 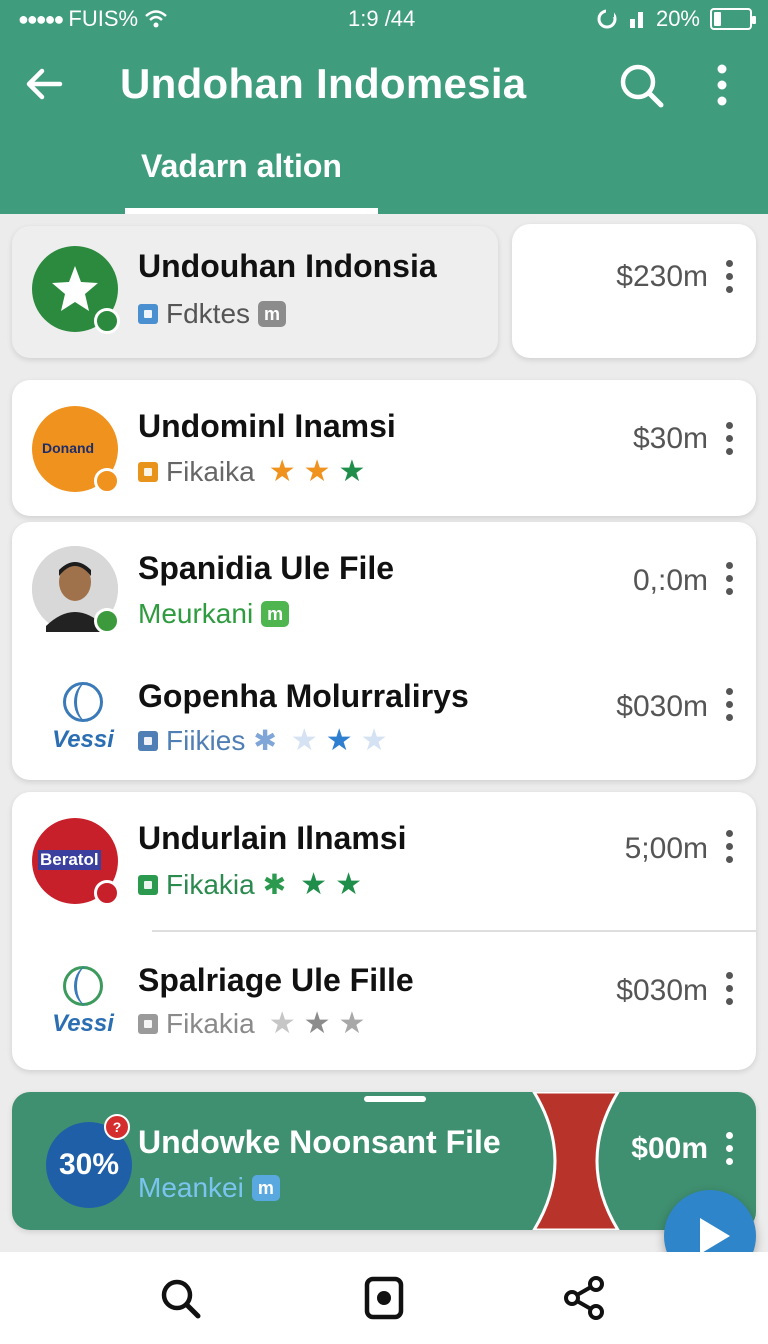 What do you see at coordinates (156, 19) in the screenshot?
I see `wifi-icon` at bounding box center [156, 19].